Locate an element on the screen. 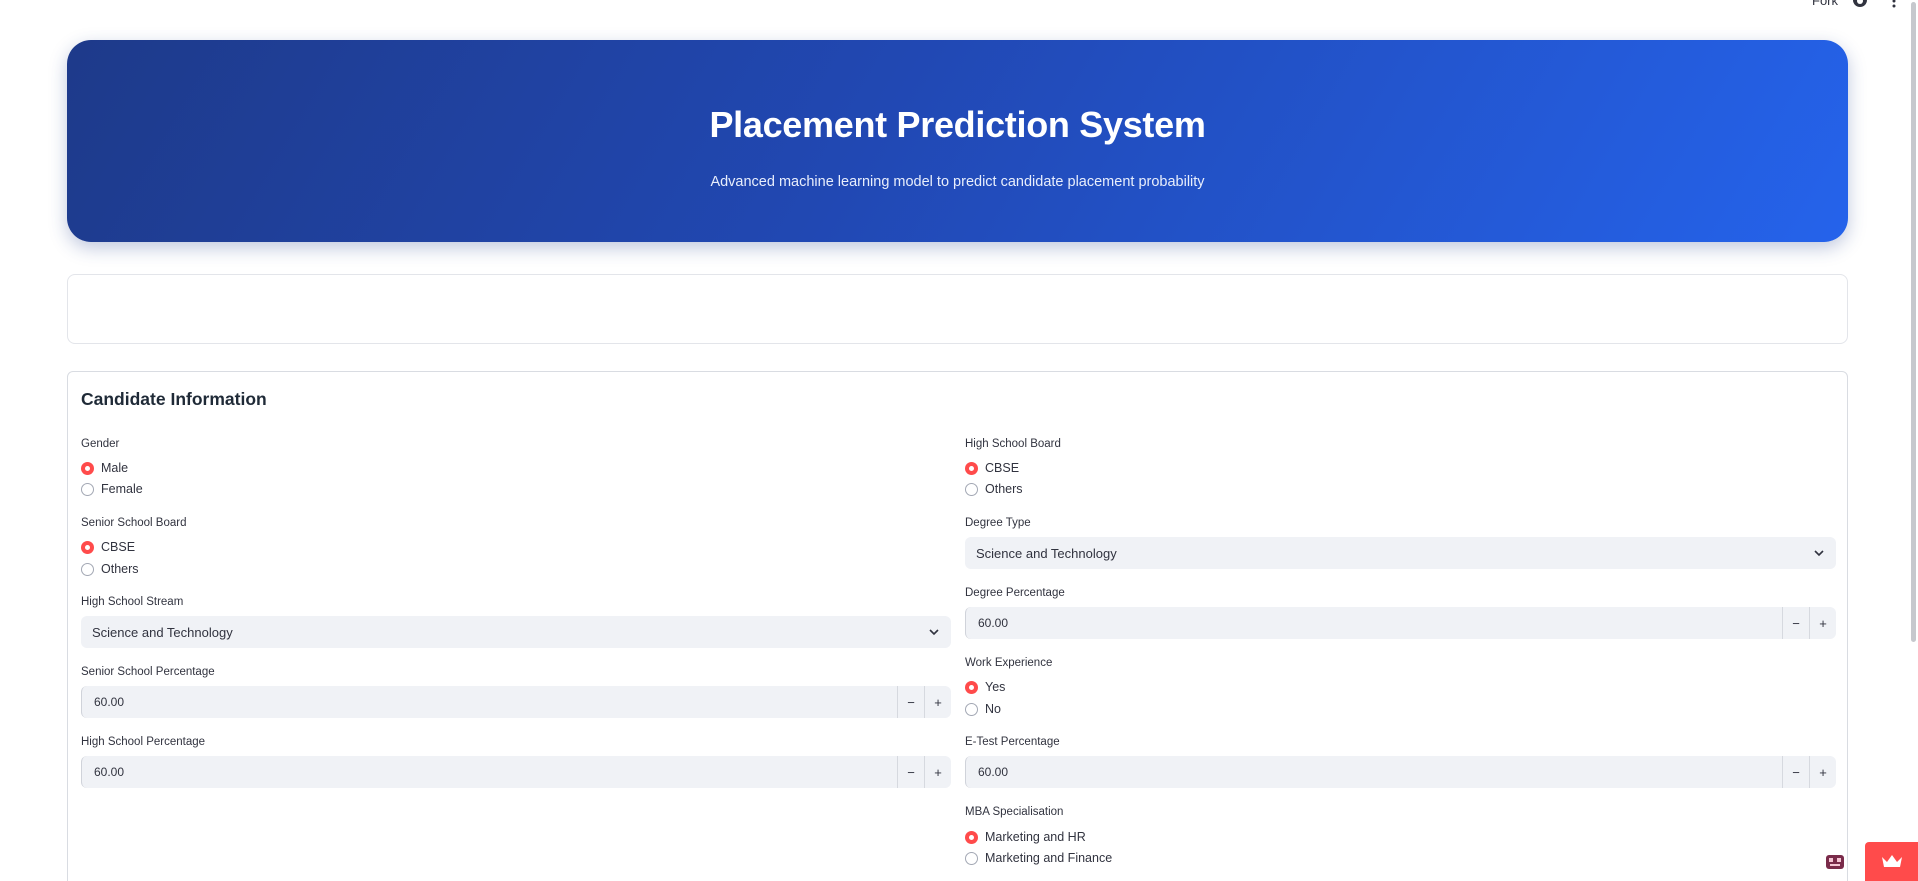 Image resolution: width=1918 pixels, height=881 pixels. radio-label: Marketing and HR is located at coordinates (1035, 837).